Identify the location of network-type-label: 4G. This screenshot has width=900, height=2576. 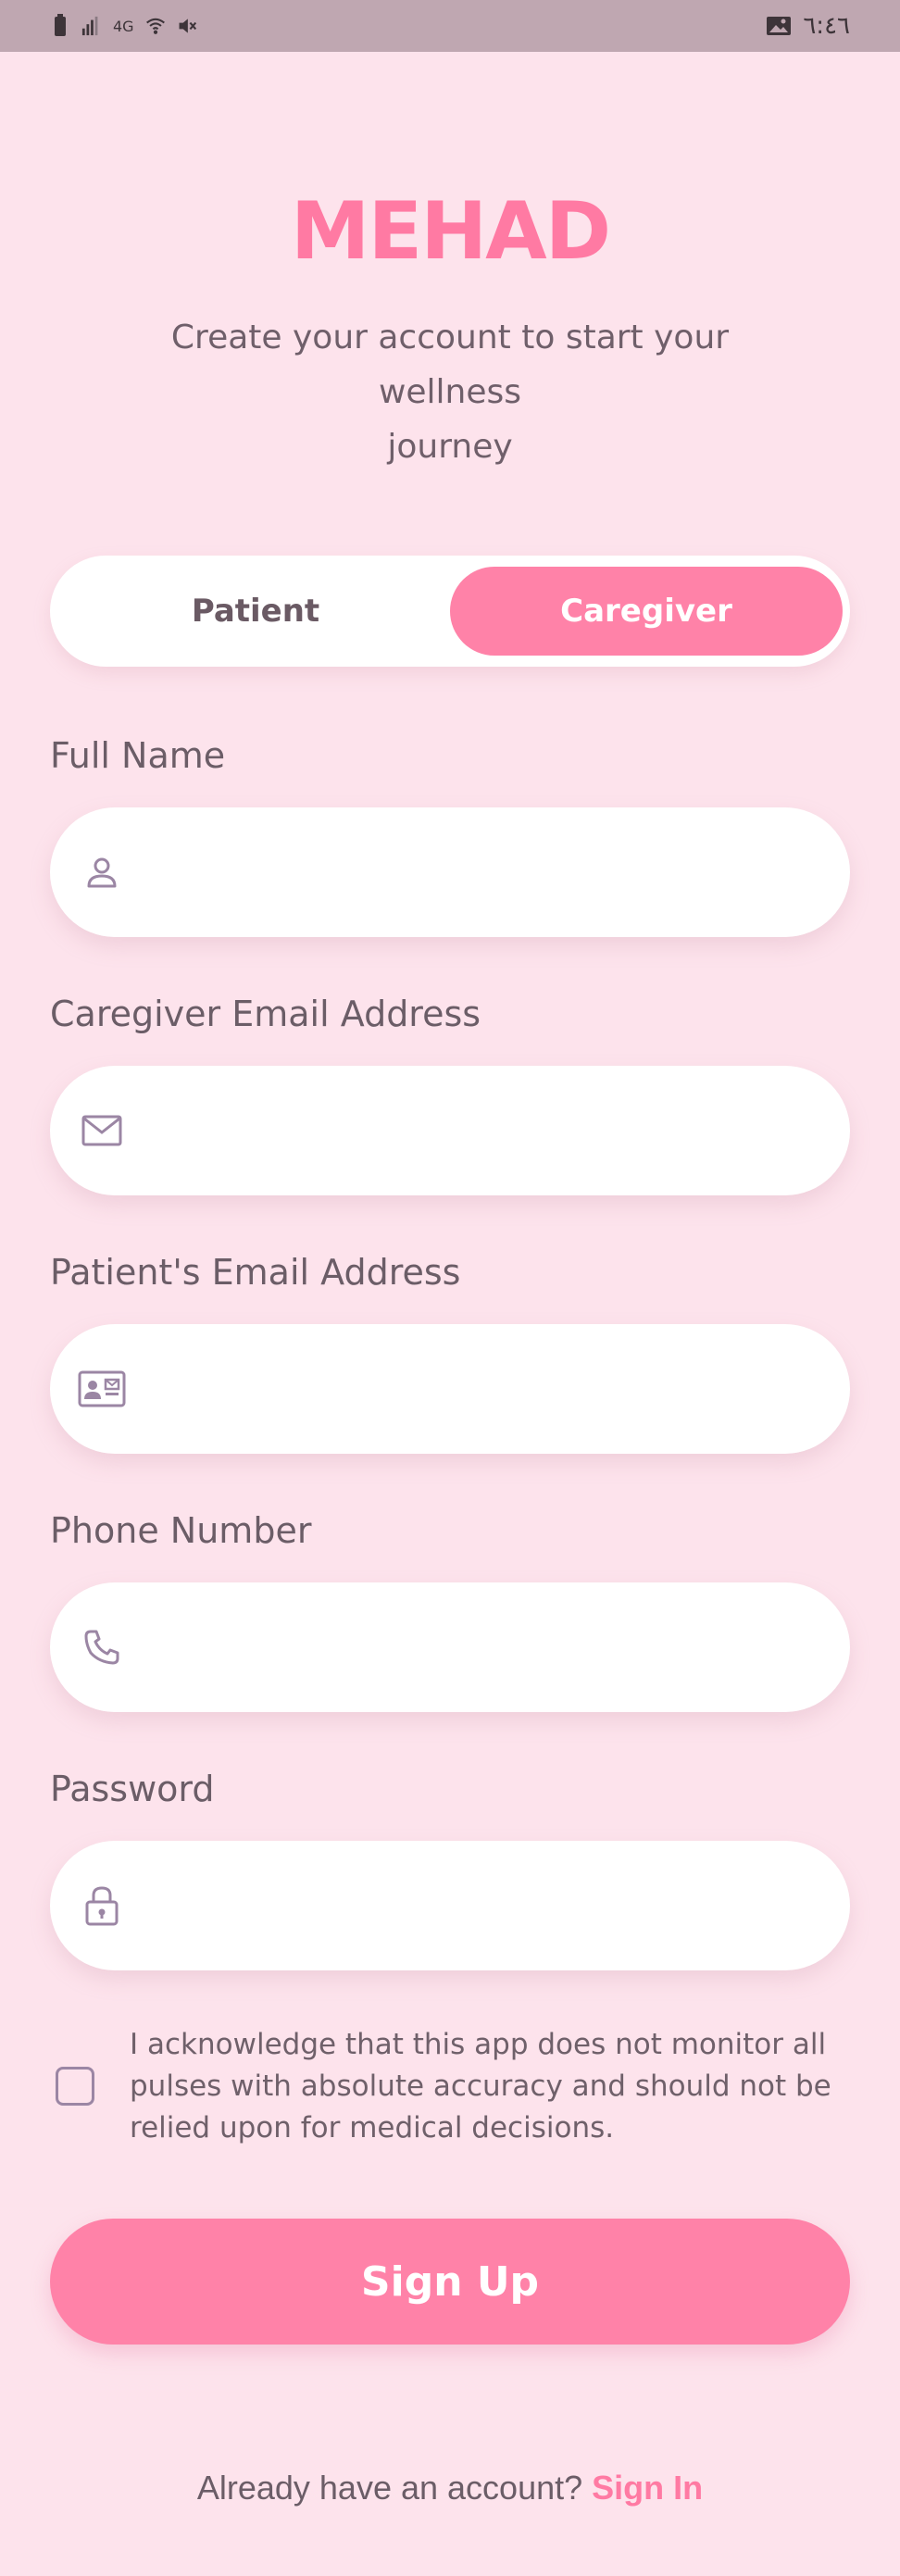
(123, 26).